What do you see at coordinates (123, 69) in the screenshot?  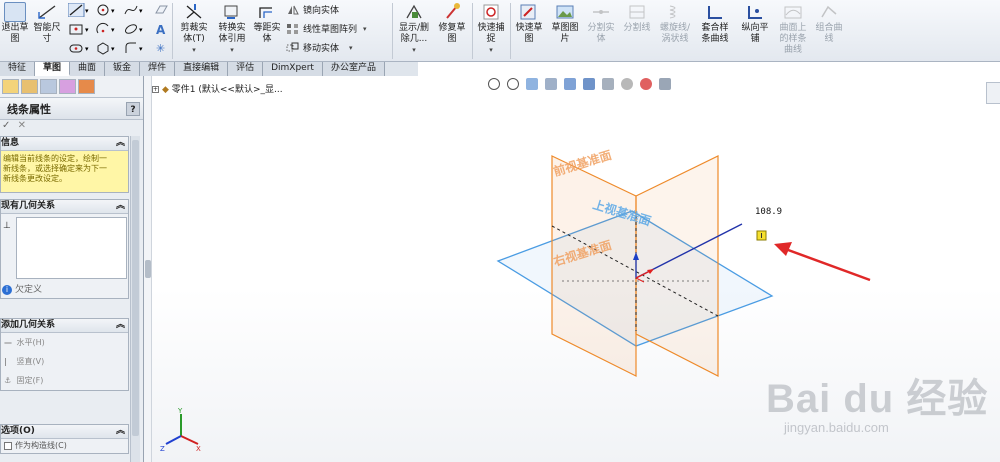 I see `tab-sheet-metal: 钣金` at bounding box center [123, 69].